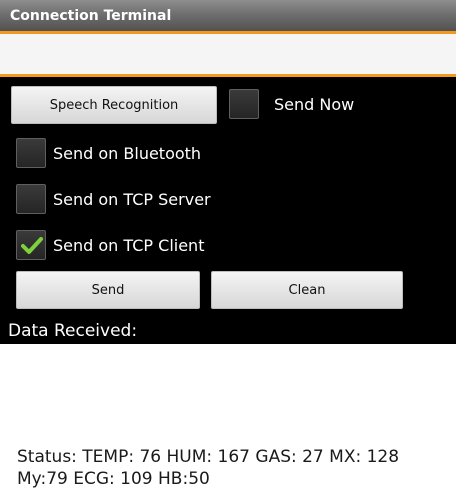 This screenshot has width=456, height=499. I want to click on tcp-client-checkbox, so click(31, 245).